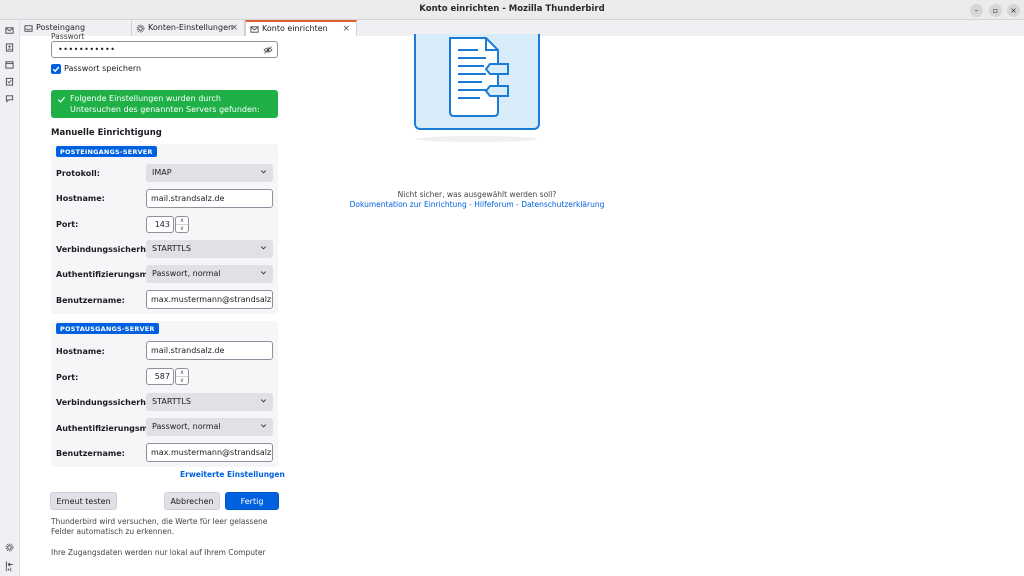 Image resolution: width=1024 pixels, height=576 pixels. I want to click on chat-icon, so click(9, 98).